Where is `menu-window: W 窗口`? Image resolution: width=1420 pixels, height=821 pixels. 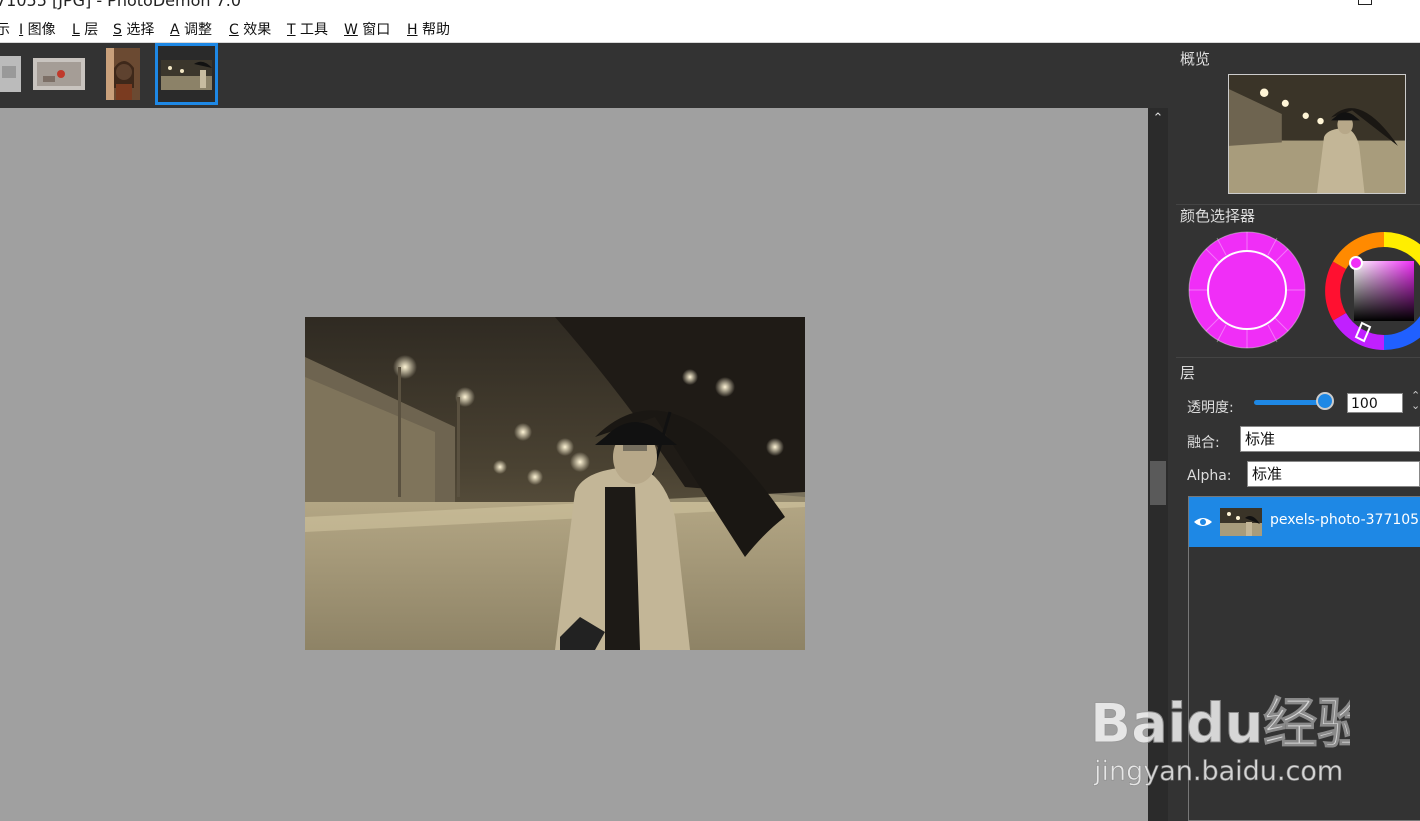 menu-window: W 窗口 is located at coordinates (367, 29).